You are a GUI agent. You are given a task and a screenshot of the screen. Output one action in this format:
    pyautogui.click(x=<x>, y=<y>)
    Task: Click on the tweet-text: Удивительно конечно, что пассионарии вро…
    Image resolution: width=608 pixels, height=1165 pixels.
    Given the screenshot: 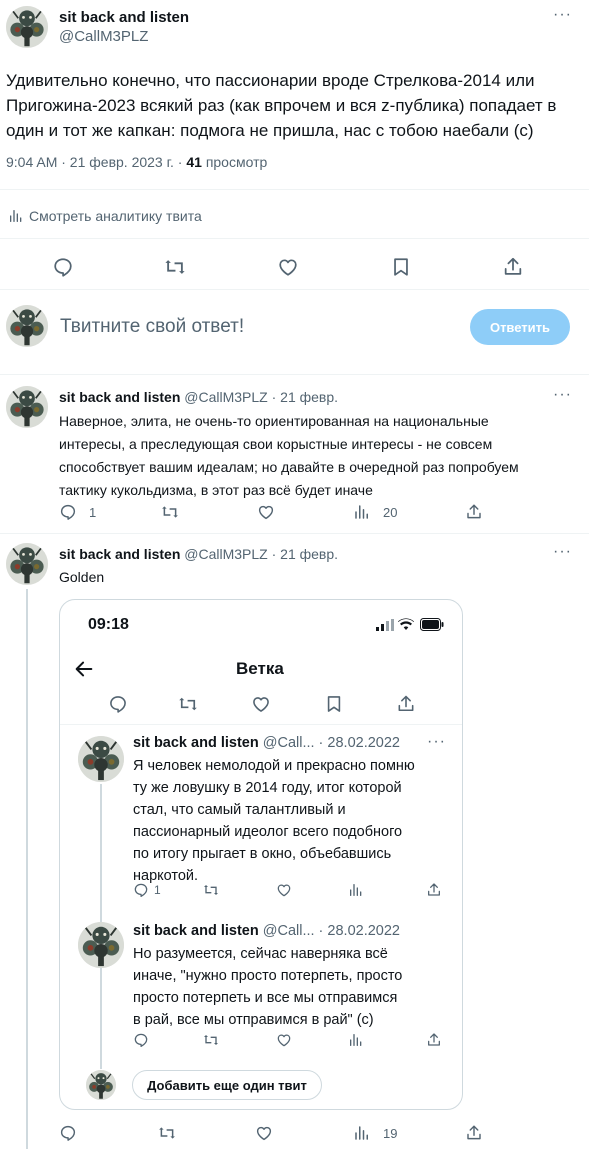 What is the action you would take?
    pyautogui.click(x=281, y=105)
    